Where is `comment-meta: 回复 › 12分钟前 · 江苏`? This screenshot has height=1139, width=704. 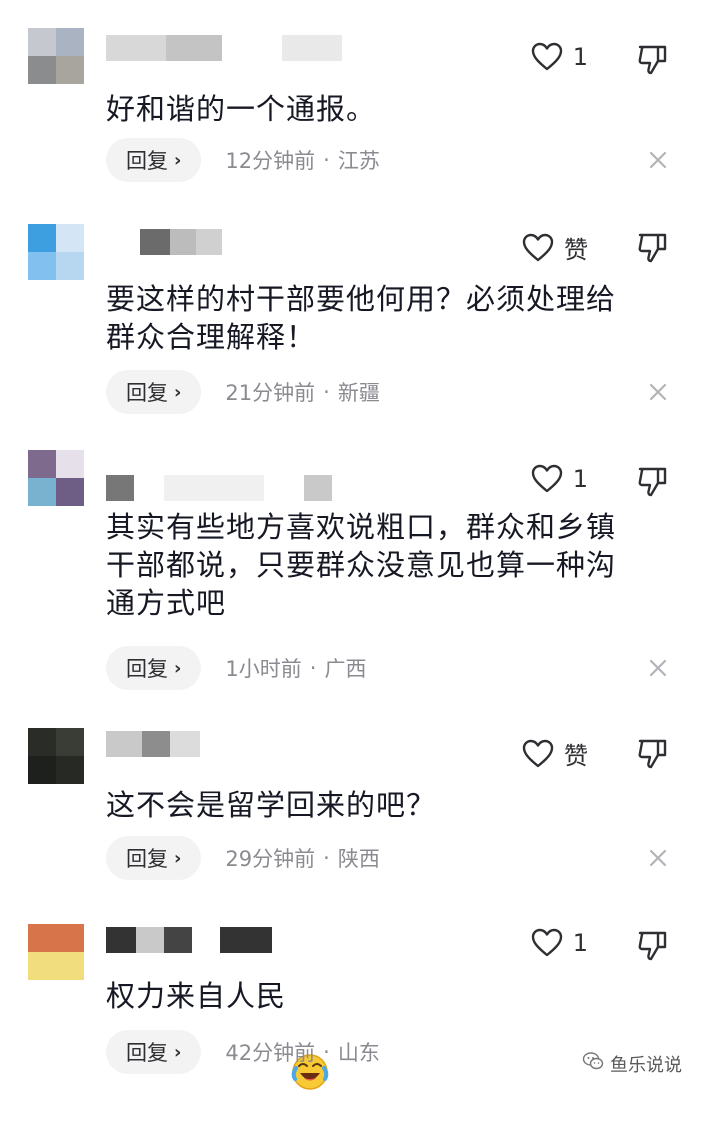
comment-meta: 回复 › 12分钟前 · 江苏 is located at coordinates (243, 160).